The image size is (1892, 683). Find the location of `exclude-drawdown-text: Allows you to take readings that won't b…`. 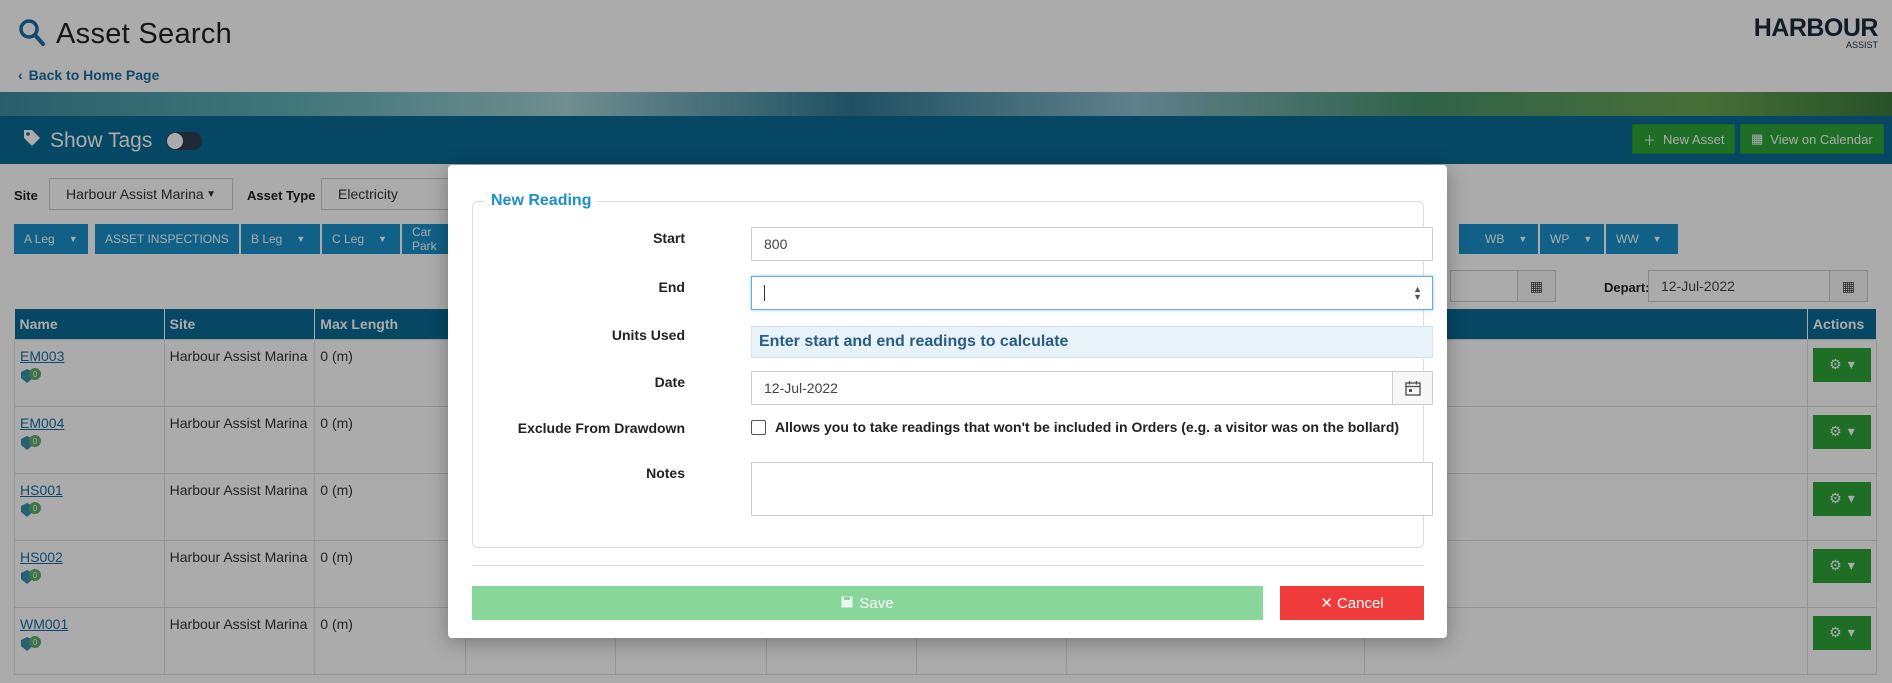

exclude-drawdown-text: Allows you to take readings that won't b… is located at coordinates (1087, 427).